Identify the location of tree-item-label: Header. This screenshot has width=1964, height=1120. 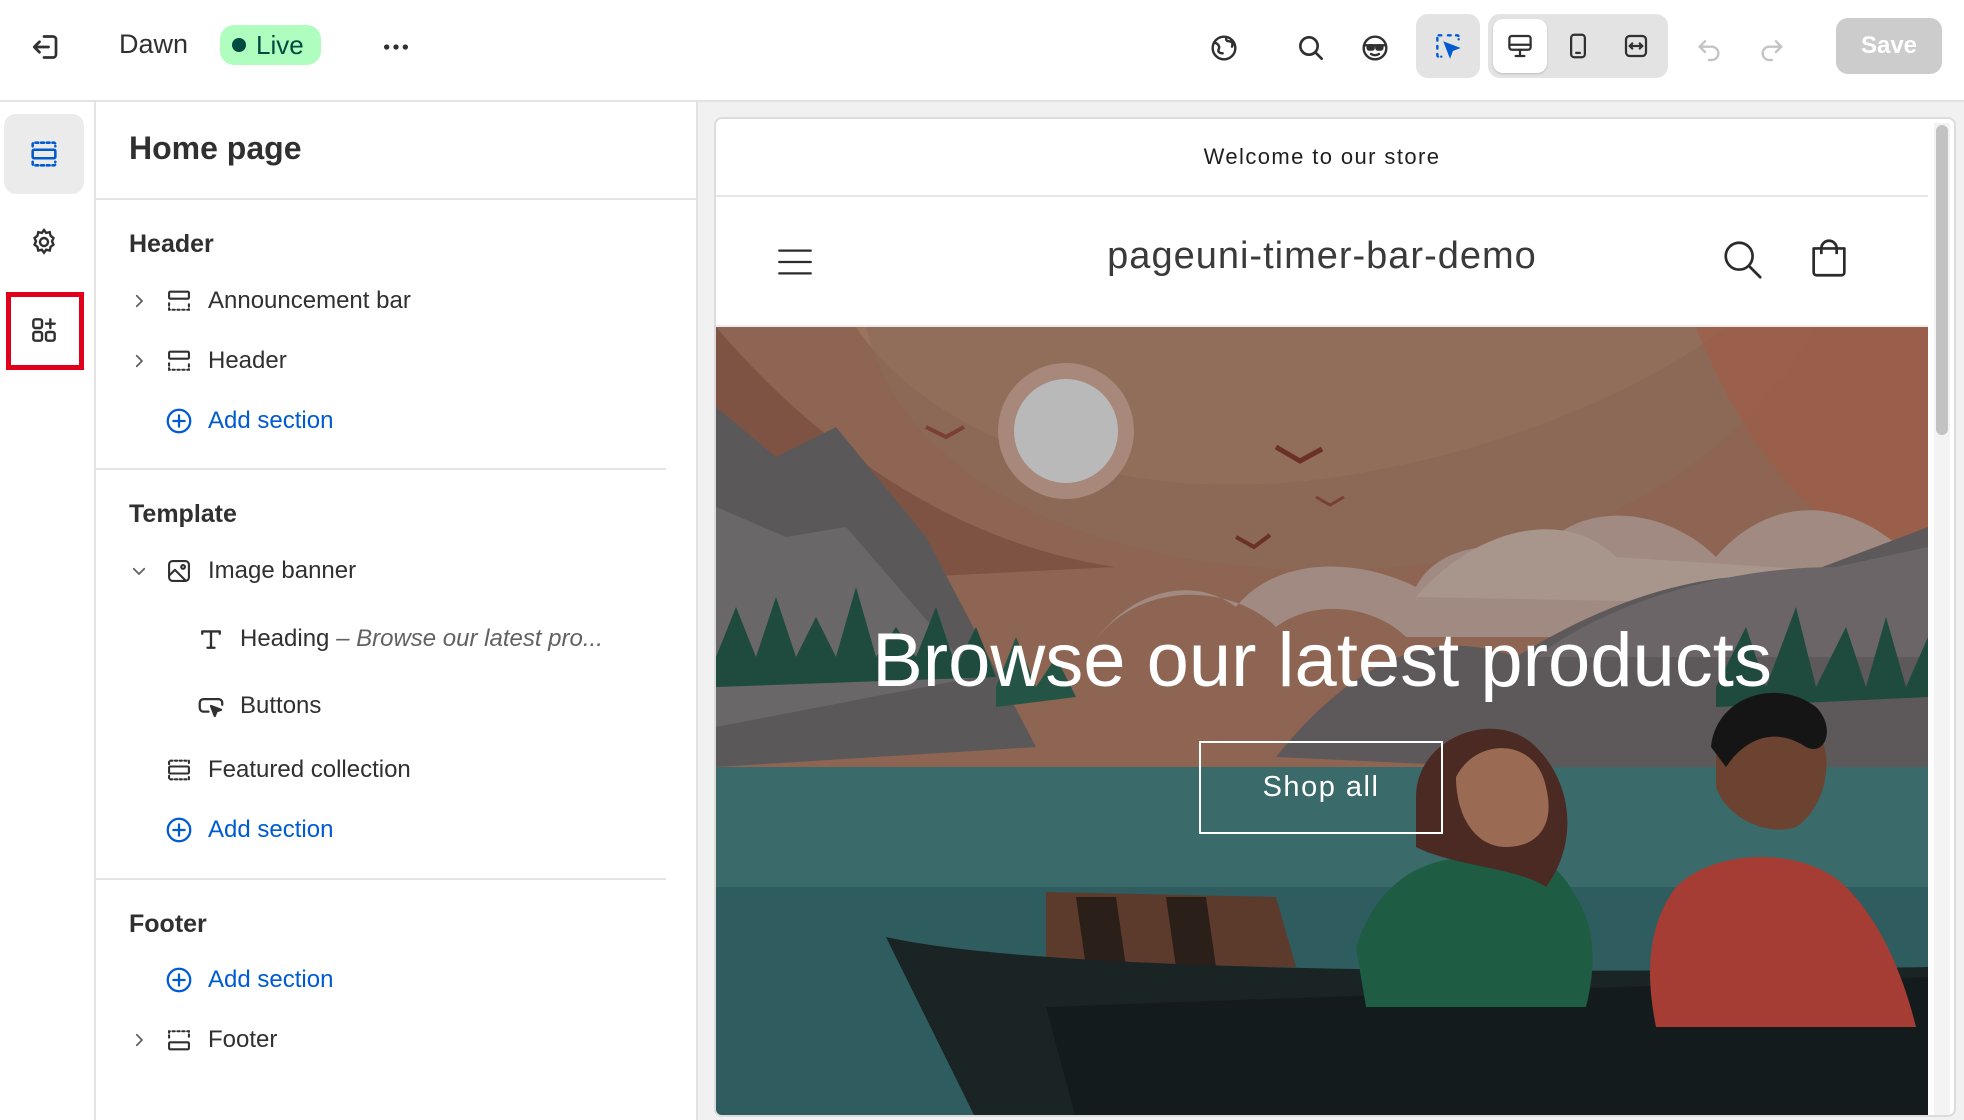
(247, 360).